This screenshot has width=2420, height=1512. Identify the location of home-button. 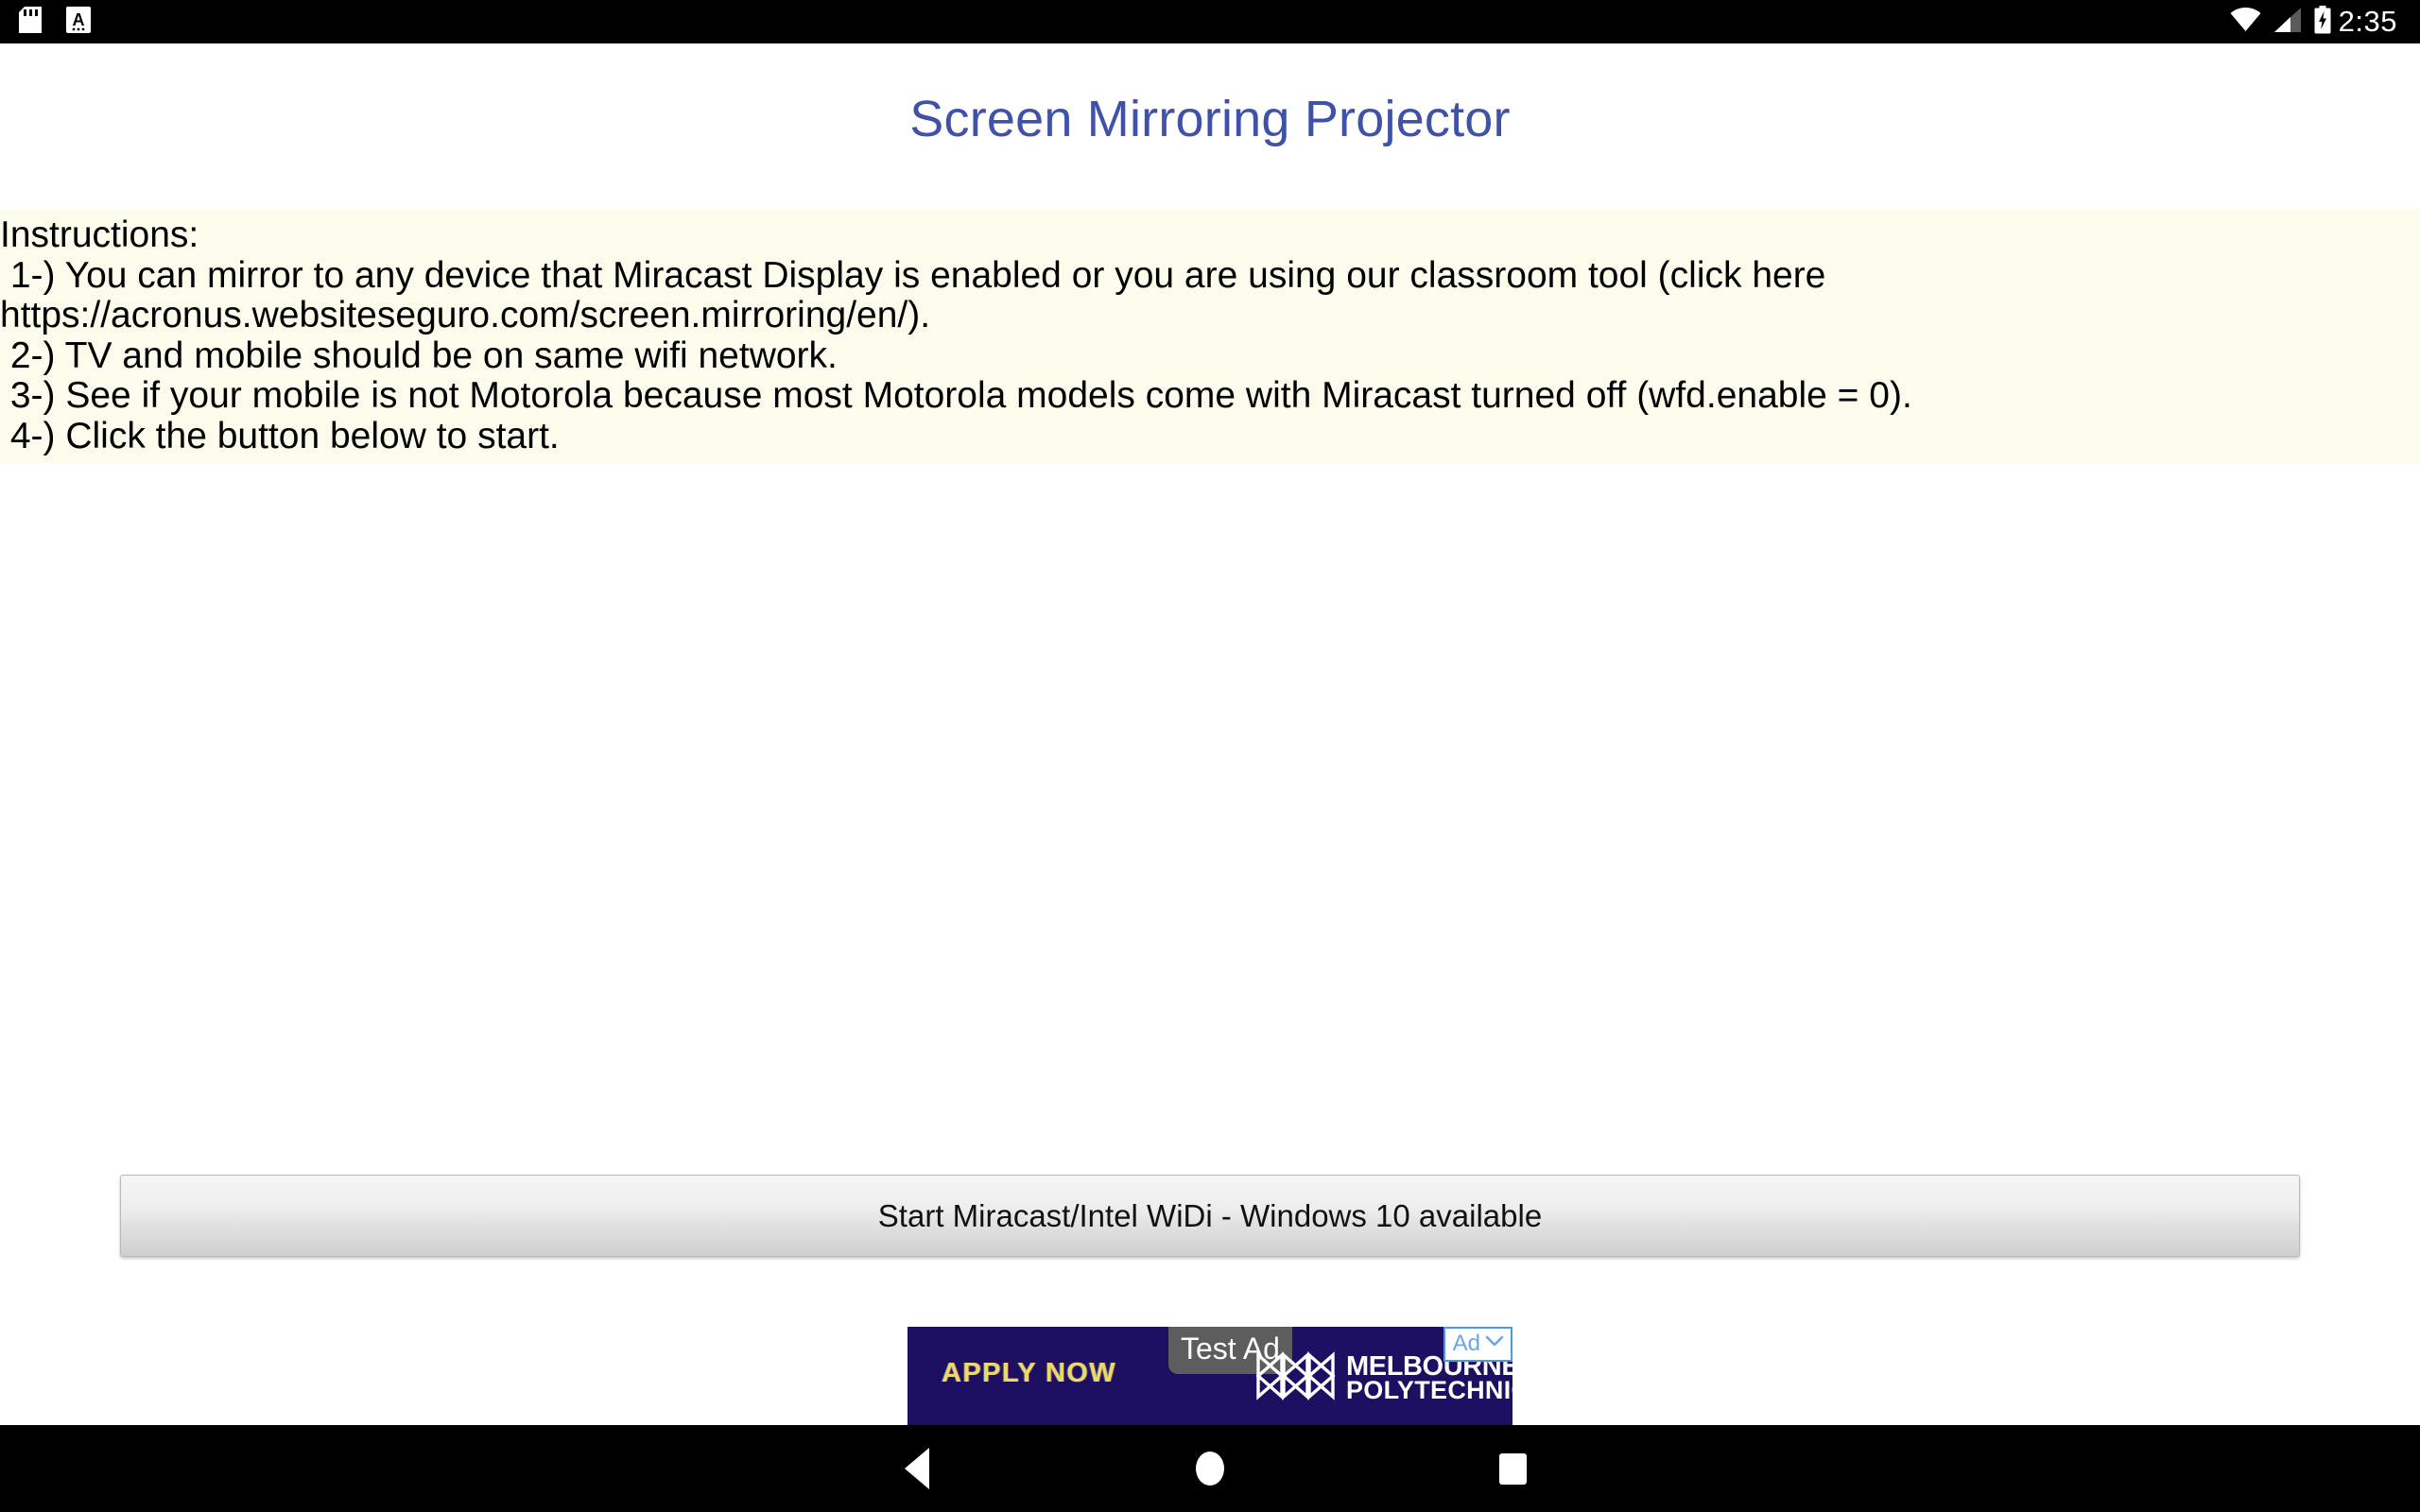
(1210, 1468).